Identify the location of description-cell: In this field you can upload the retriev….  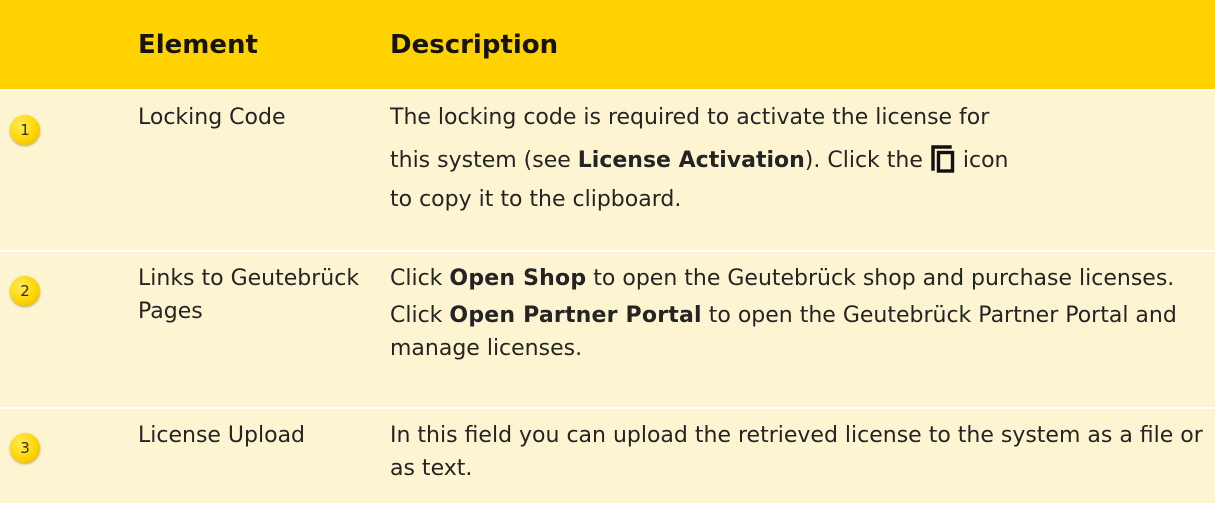
(793, 455).